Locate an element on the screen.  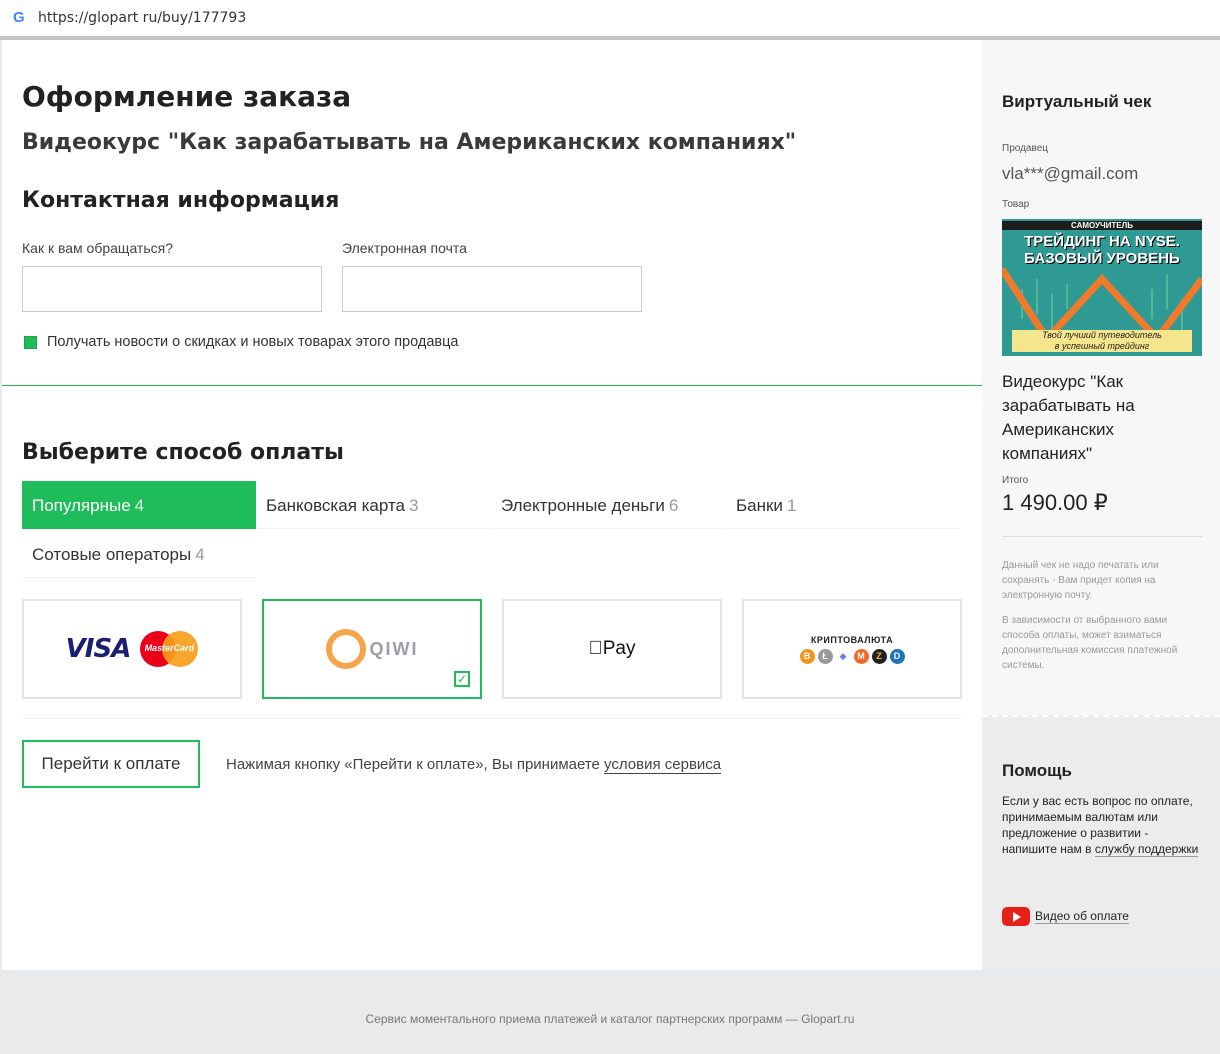
tab-count: 1 is located at coordinates (791, 505).